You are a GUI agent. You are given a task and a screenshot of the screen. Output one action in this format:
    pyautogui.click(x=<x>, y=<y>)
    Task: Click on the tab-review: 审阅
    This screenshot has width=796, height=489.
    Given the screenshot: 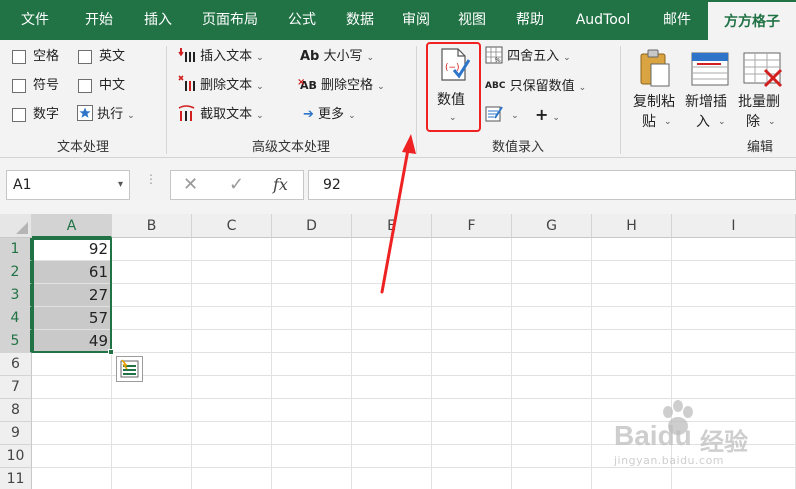 What is the action you would take?
    pyautogui.click(x=416, y=20)
    